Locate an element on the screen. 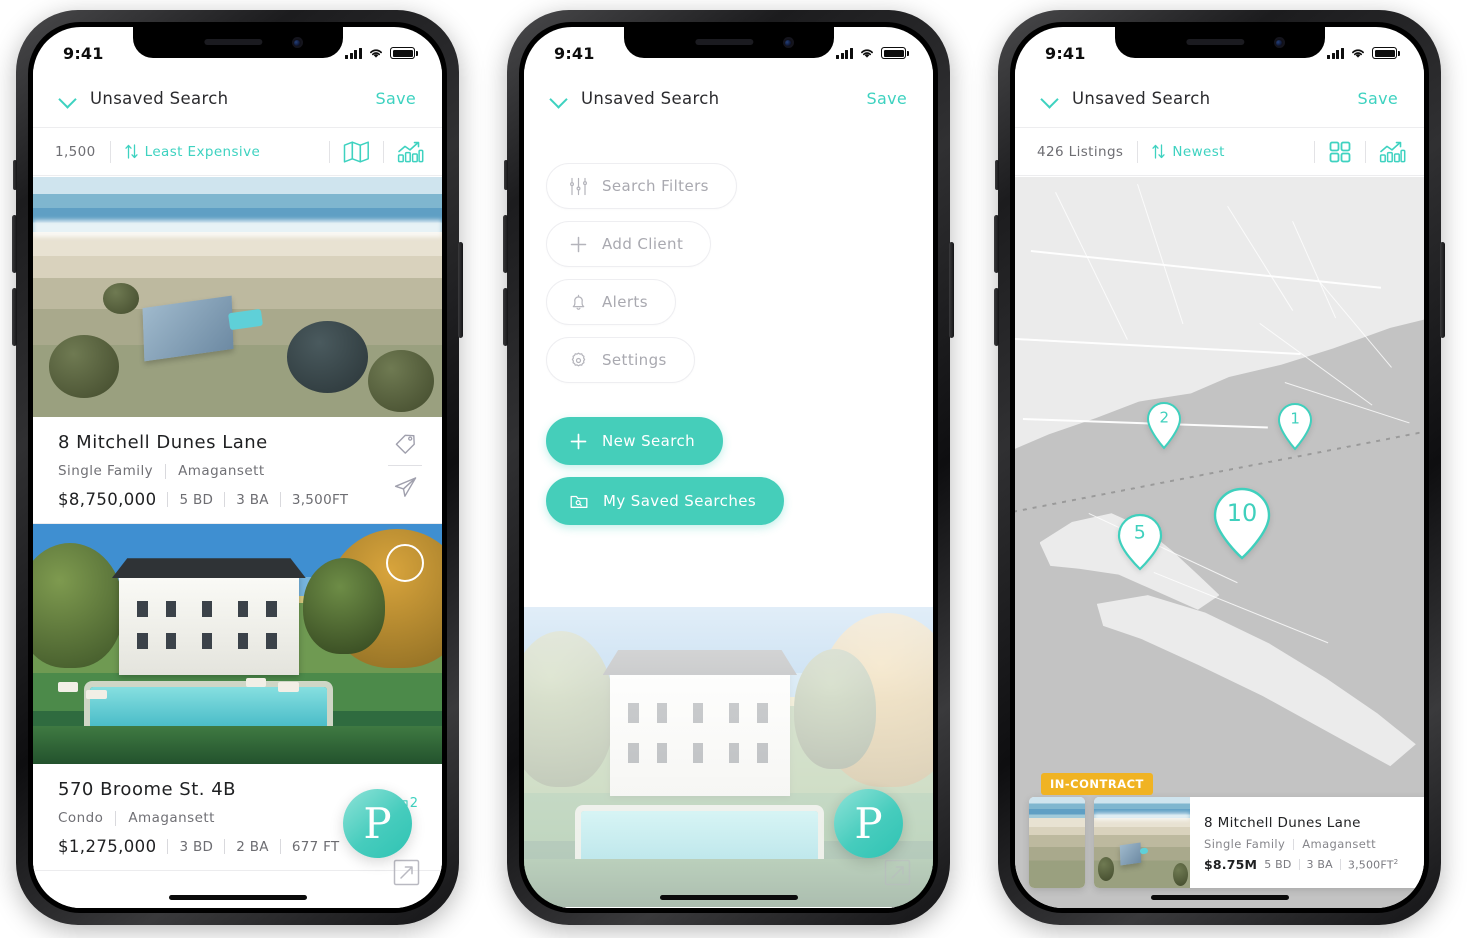  menu-item-add-client: Add Client is located at coordinates (629, 244).